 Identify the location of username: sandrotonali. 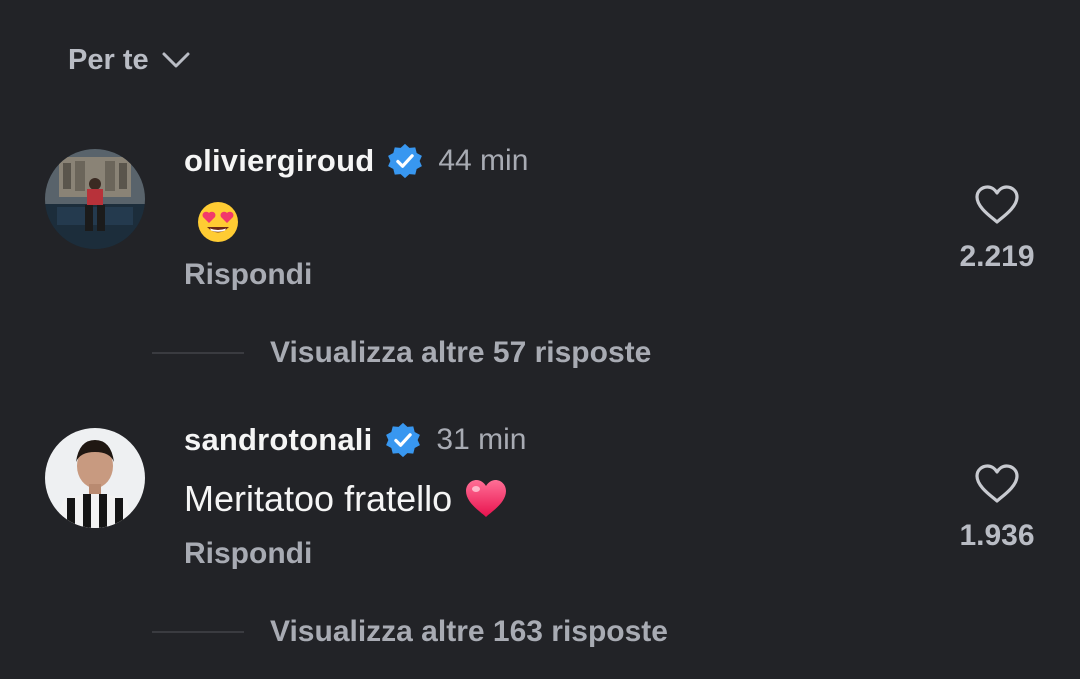
(278, 440).